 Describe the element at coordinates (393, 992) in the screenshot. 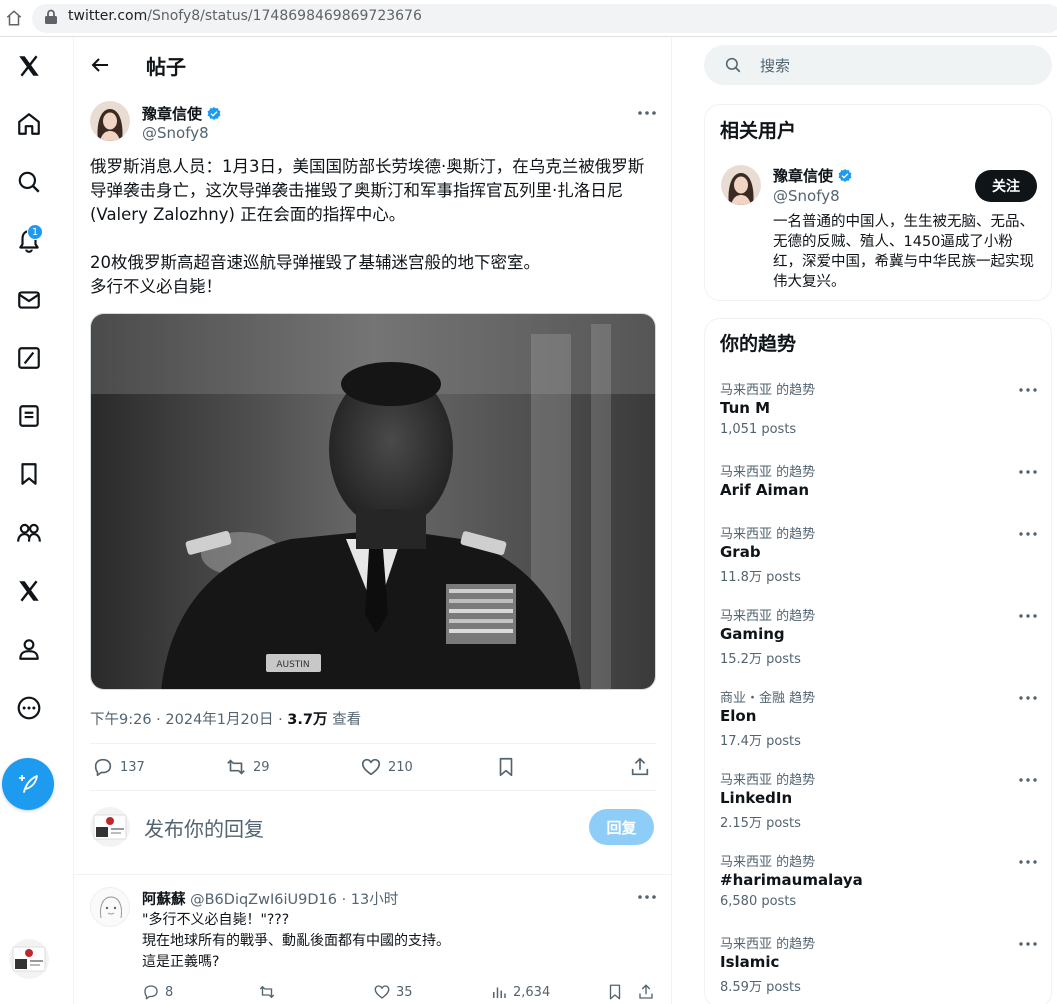

I see `comment-like-action: 35` at that location.